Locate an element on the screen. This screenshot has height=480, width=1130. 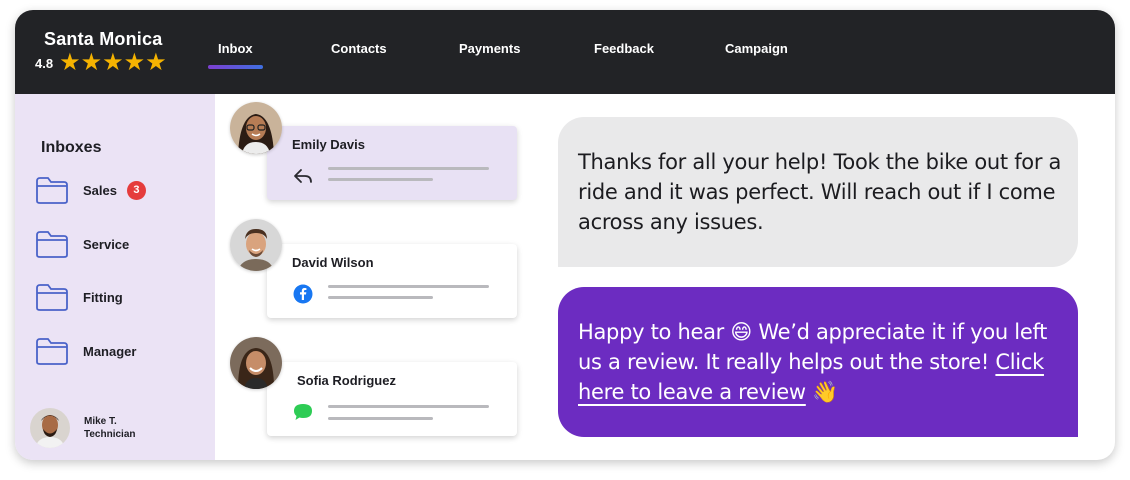
tab-campaign: Campaign is located at coordinates (756, 48).